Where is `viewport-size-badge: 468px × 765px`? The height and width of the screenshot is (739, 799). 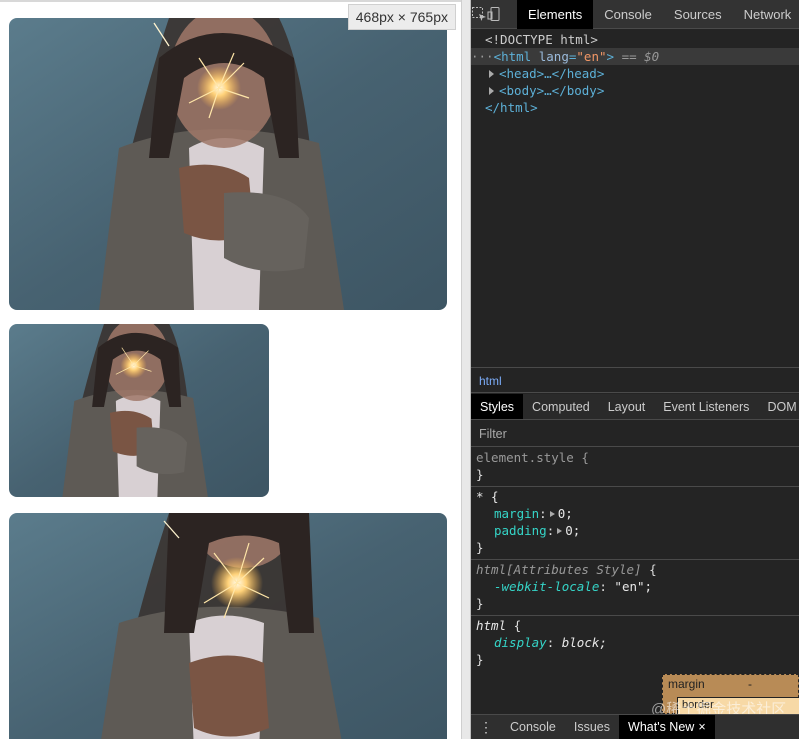 viewport-size-badge: 468px × 765px is located at coordinates (401, 17).